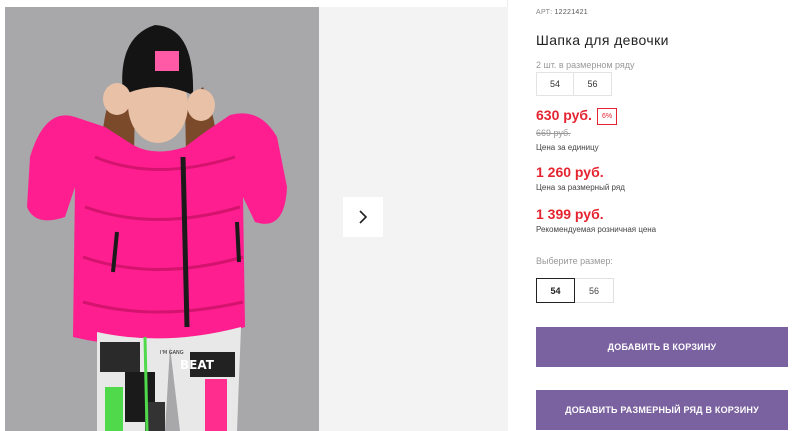  I want to click on size-select-label: Выберите размер:, so click(574, 261).